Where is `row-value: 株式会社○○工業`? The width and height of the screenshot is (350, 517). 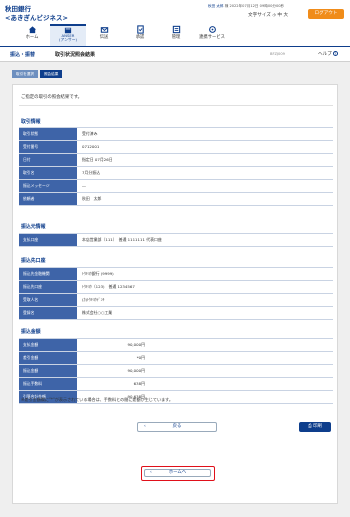 row-value: 株式会社○○工業 is located at coordinates (97, 312).